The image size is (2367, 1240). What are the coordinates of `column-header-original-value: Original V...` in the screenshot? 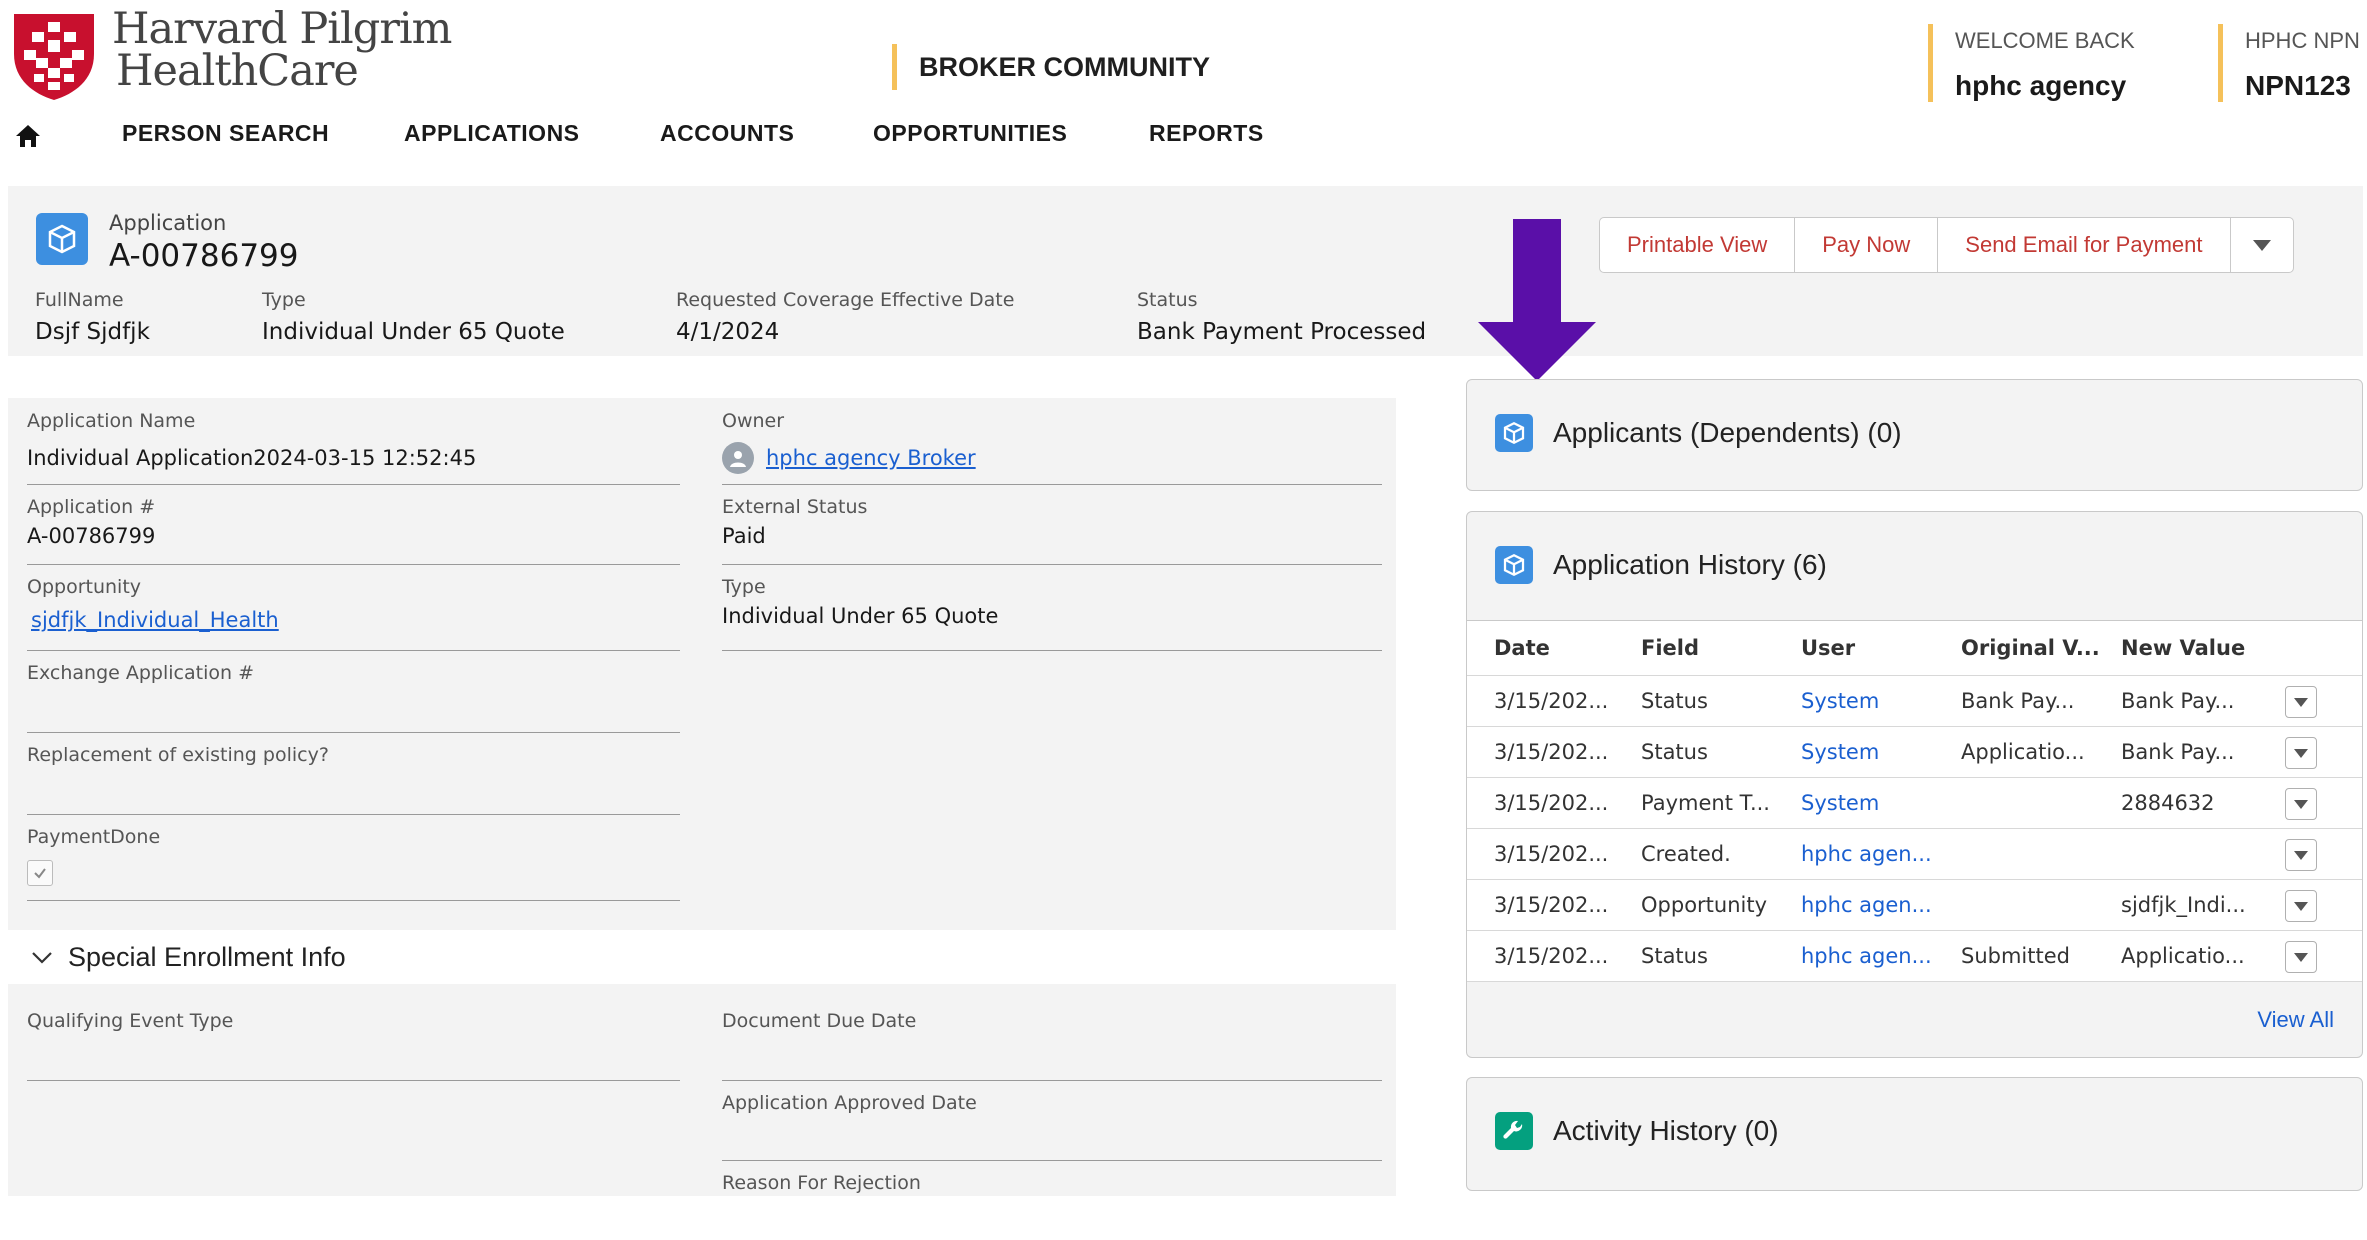 It's located at (2030, 648).